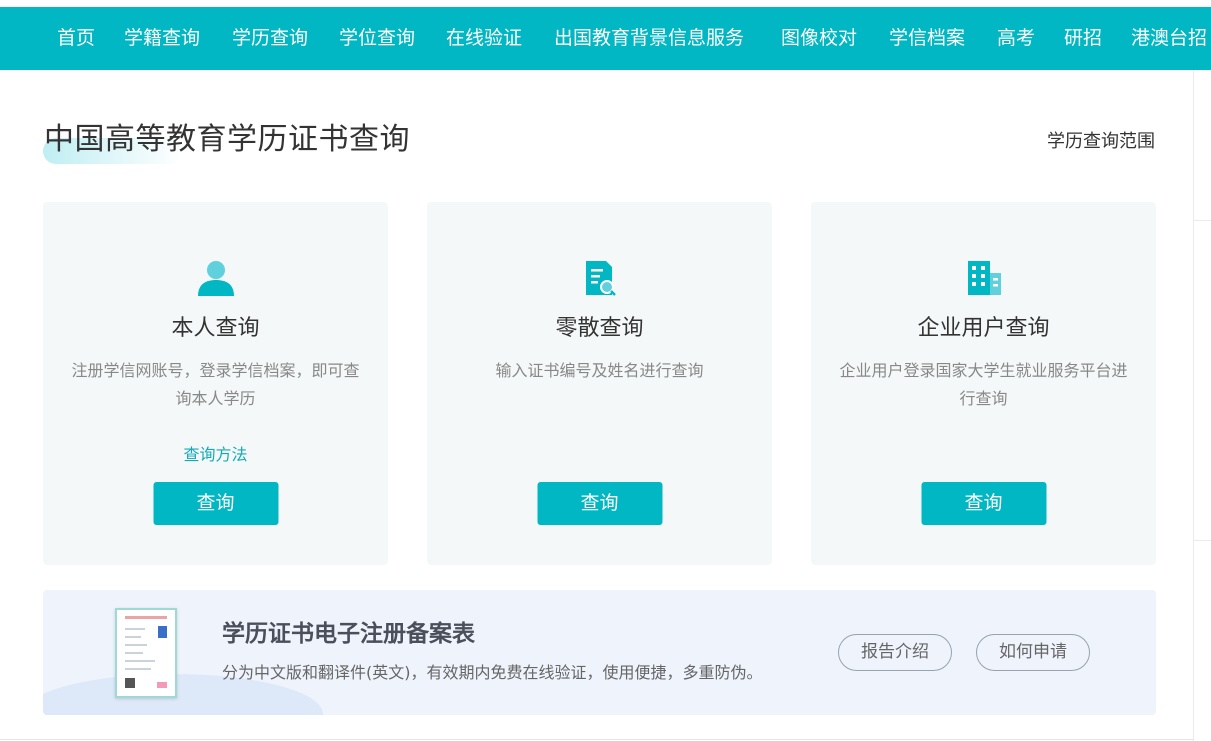 The image size is (1211, 741). I want to click on page-title: 中国高等教育学历证书查询, so click(227, 139).